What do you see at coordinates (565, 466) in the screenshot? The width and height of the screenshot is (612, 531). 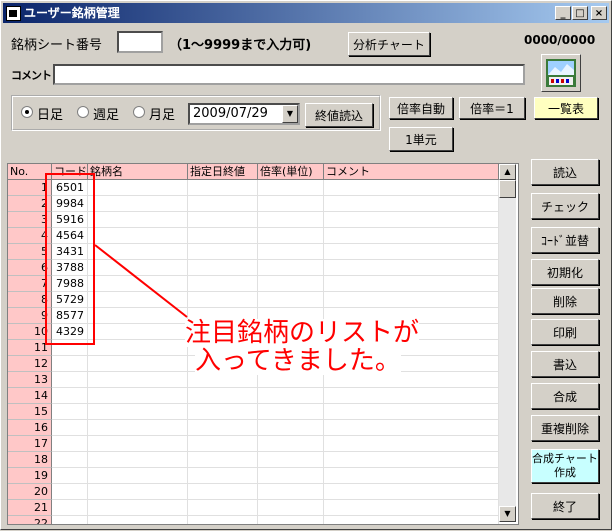 I see `create-combined-chart-button: 合成チャート作成` at bounding box center [565, 466].